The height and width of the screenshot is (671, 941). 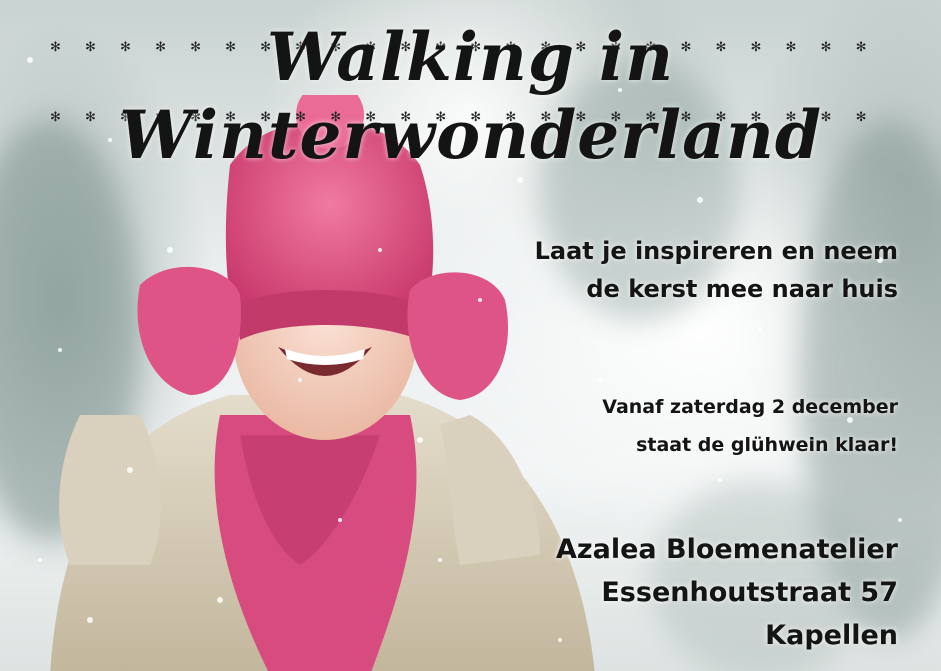 What do you see at coordinates (727, 549) in the screenshot?
I see `business-name: Azalea Bloemenatelier` at bounding box center [727, 549].